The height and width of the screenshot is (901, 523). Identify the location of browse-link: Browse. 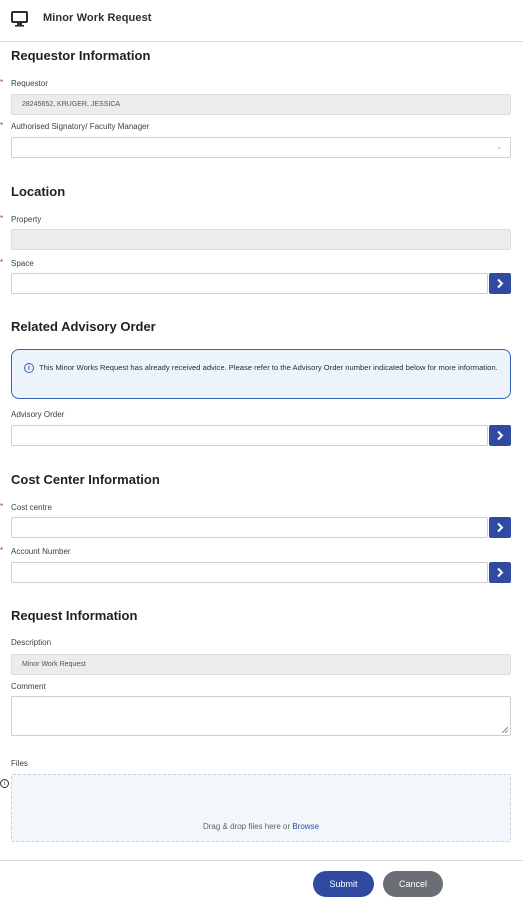
(305, 826).